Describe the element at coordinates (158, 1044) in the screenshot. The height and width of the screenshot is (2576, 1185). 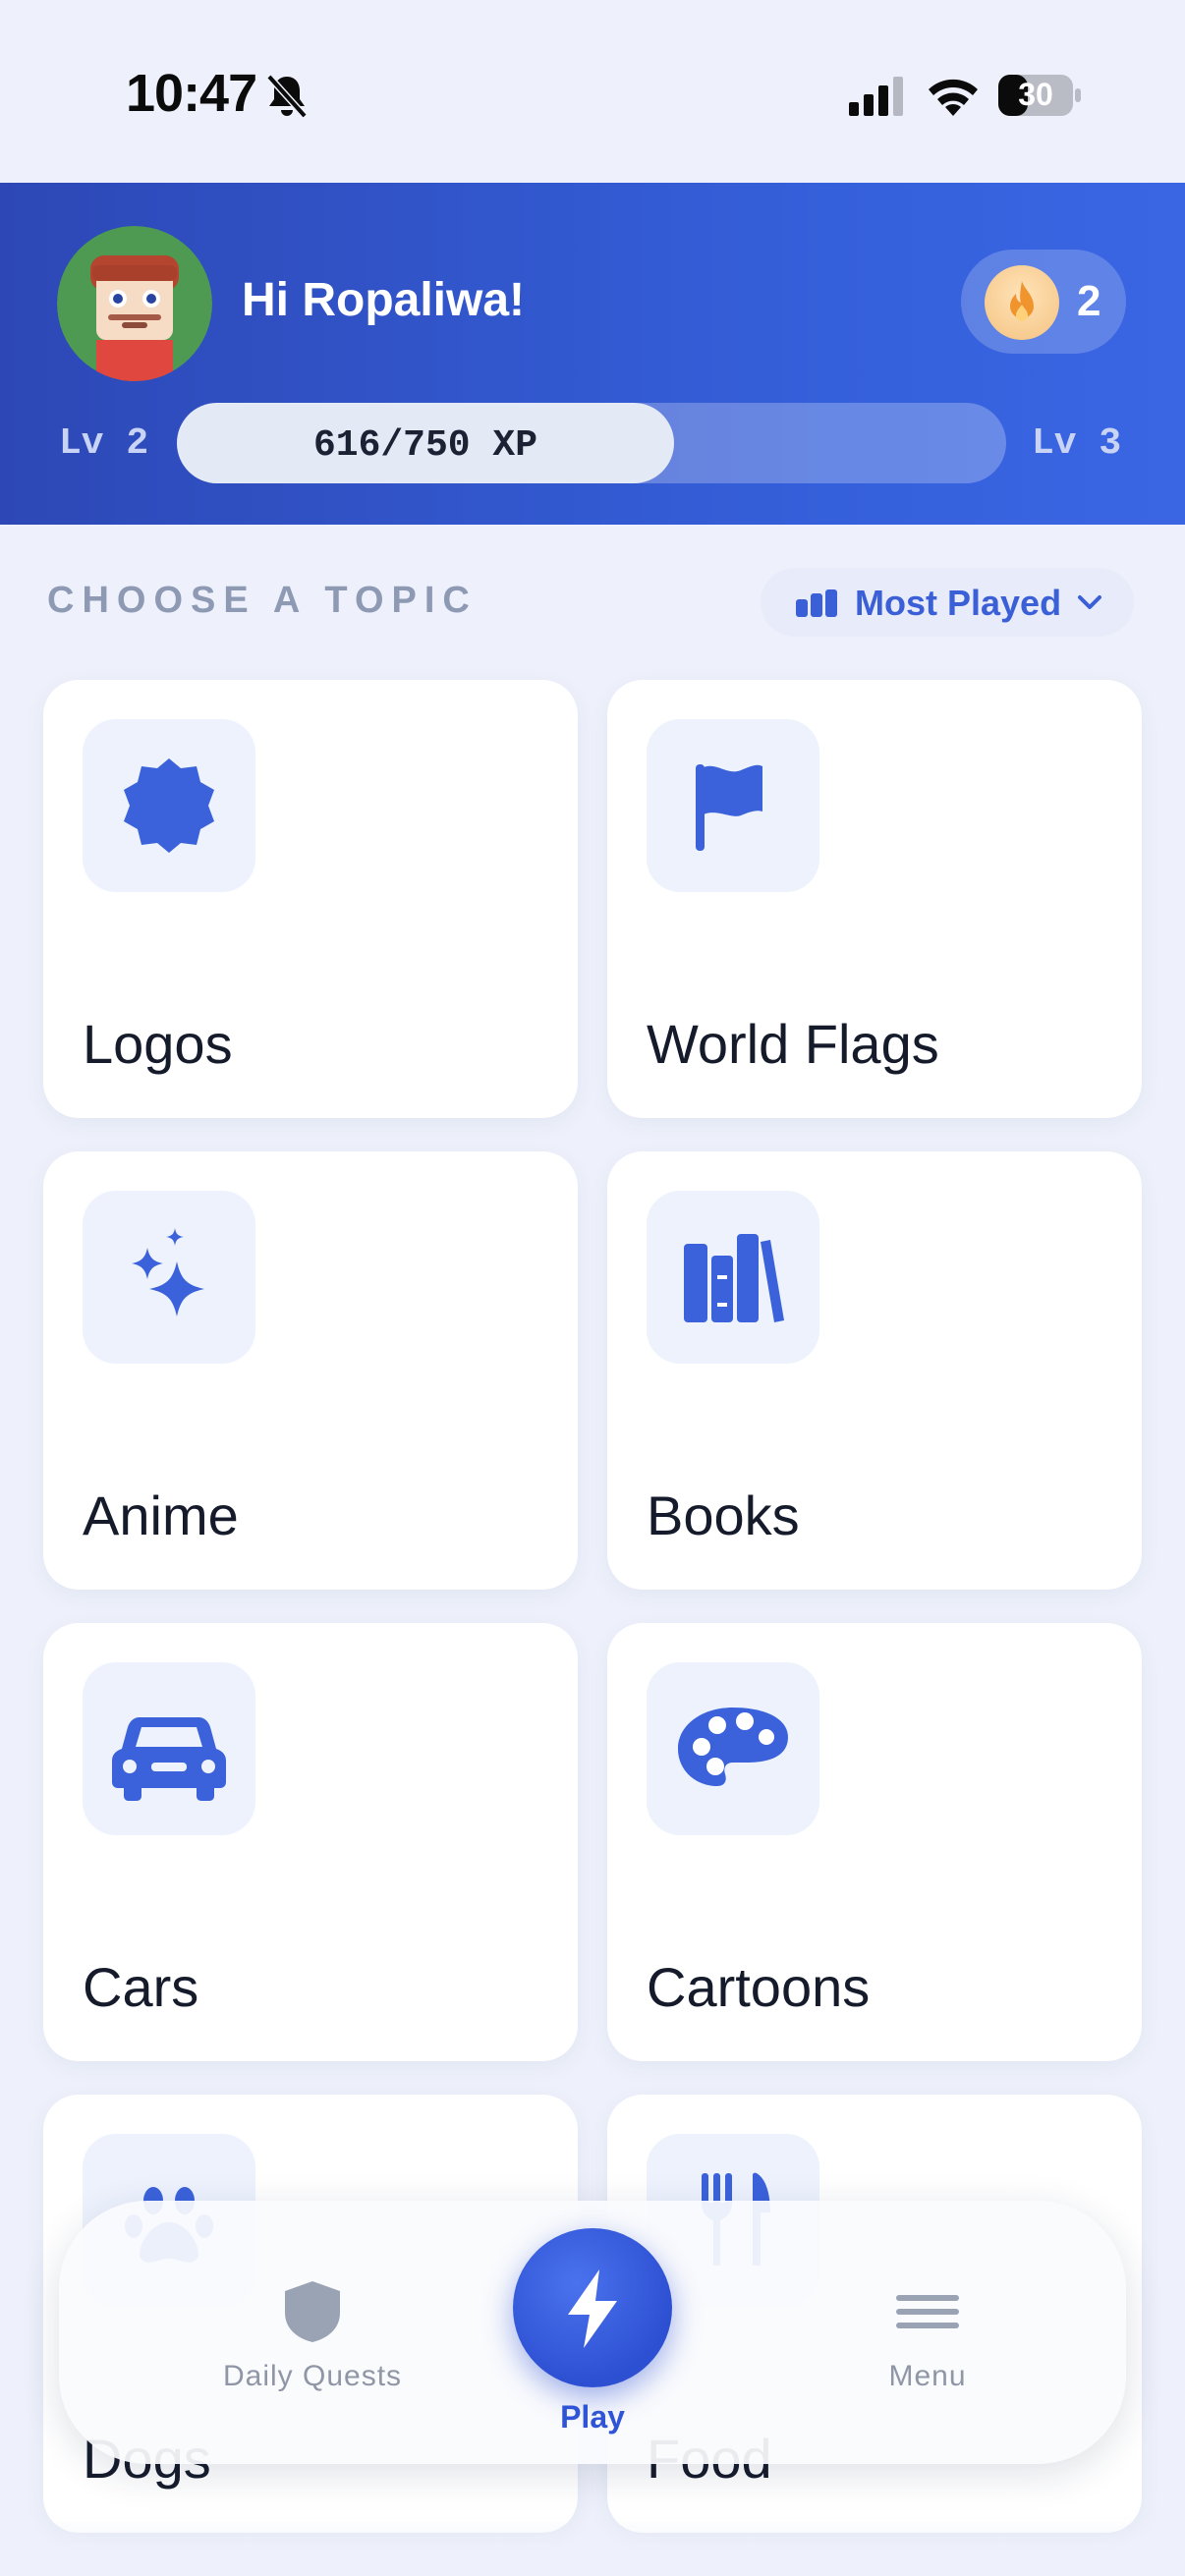
I see `topic-label: Logos` at that location.